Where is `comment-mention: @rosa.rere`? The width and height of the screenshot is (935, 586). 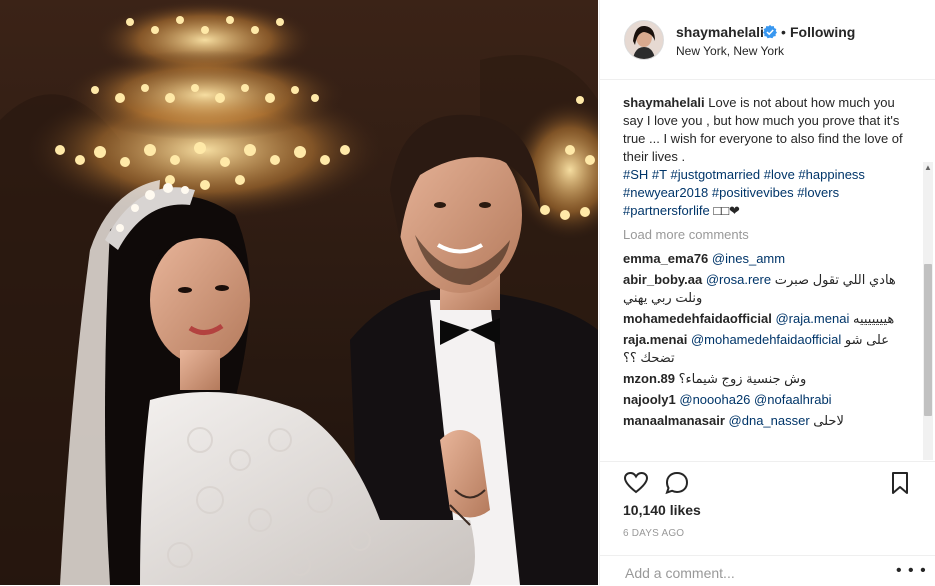 comment-mention: @rosa.rere is located at coordinates (738, 279).